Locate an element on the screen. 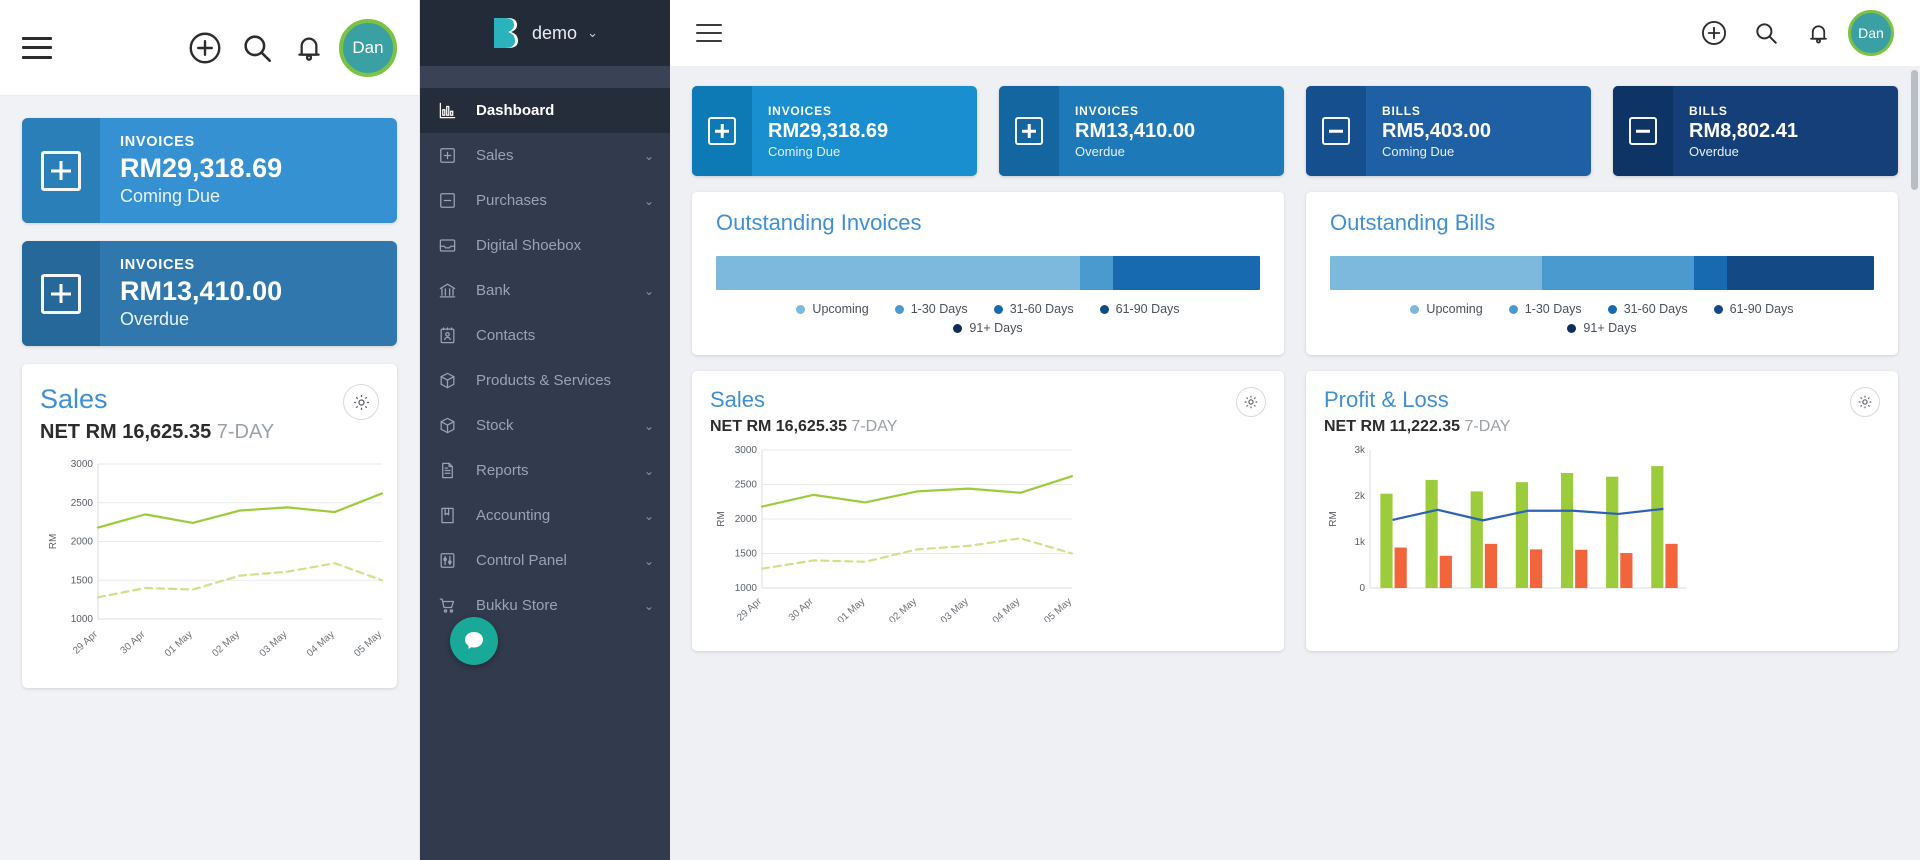 The width and height of the screenshot is (1920, 860). sidebar-item-label: Digital Shoebox is located at coordinates (529, 245).